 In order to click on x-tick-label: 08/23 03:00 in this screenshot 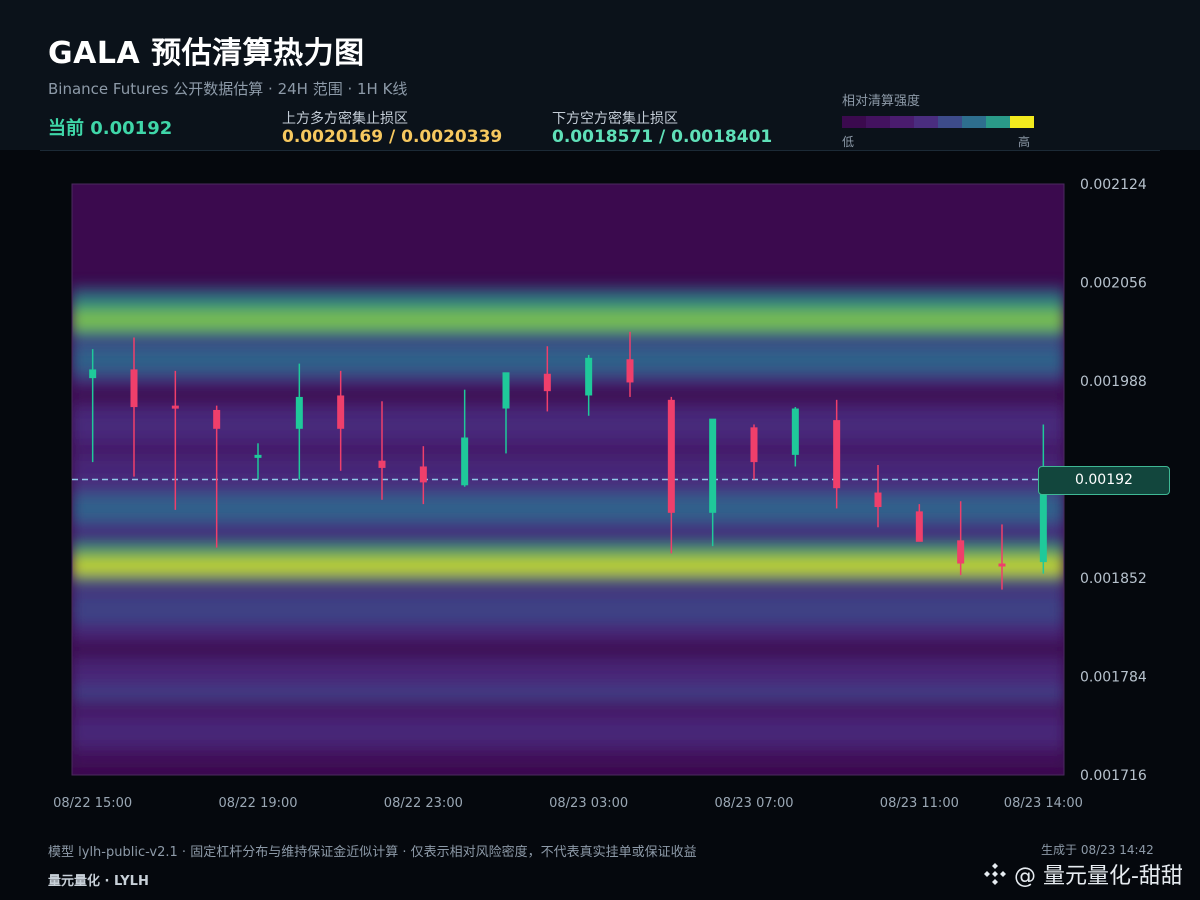, I will do `click(588, 803)`.